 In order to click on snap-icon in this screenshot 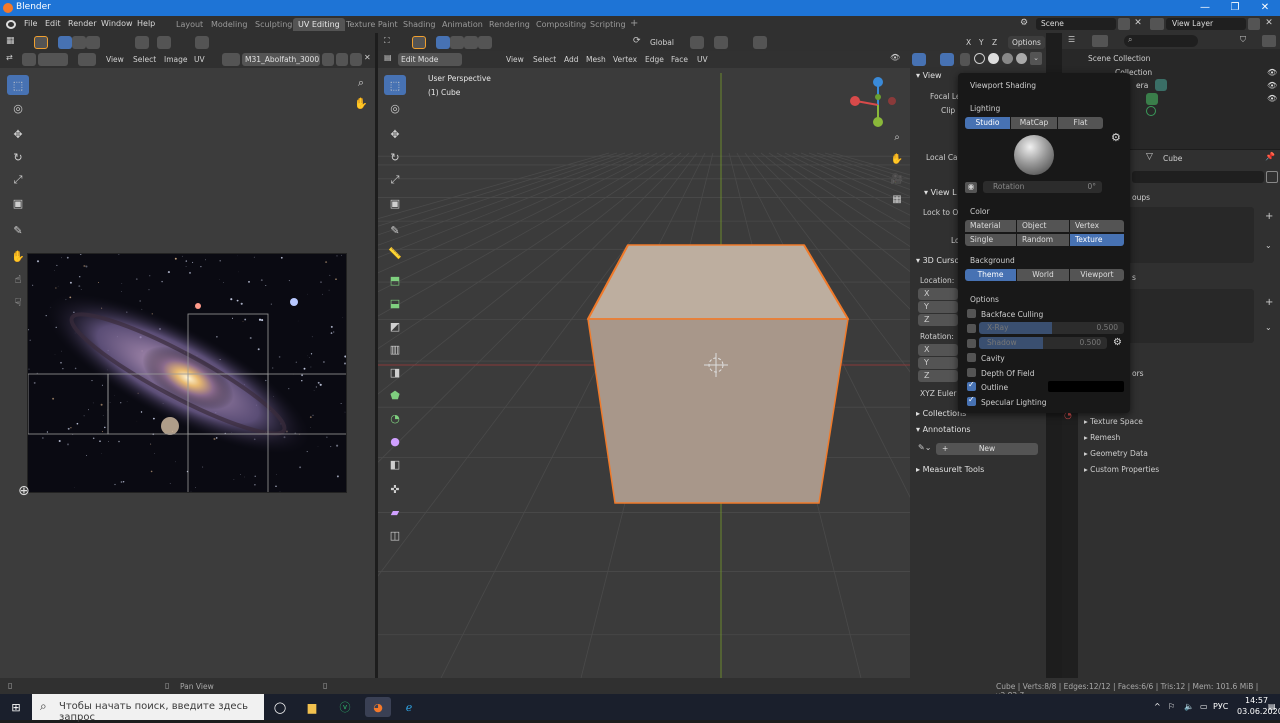, I will do `click(721, 42)`.